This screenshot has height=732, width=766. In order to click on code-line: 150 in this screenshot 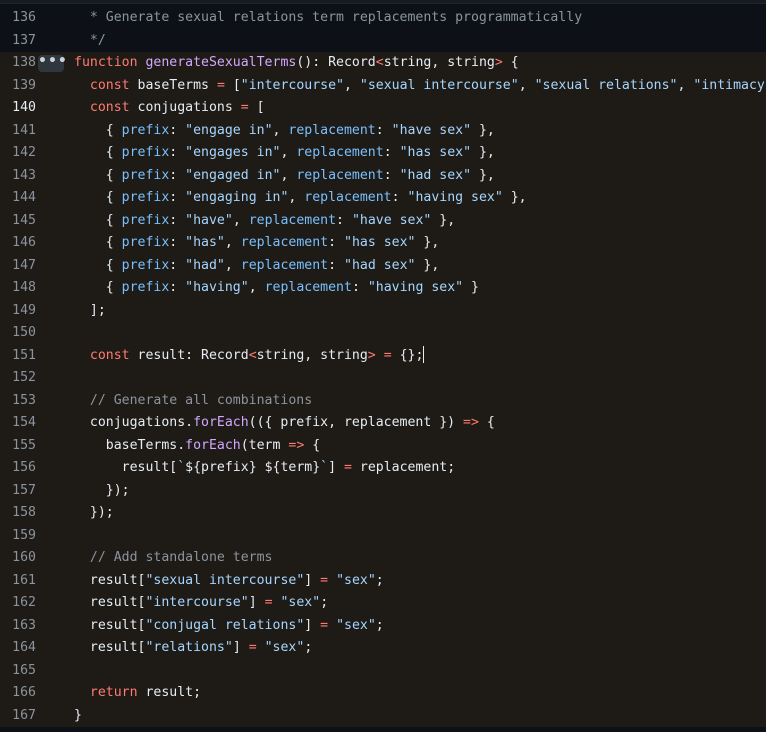, I will do `click(383, 333)`.